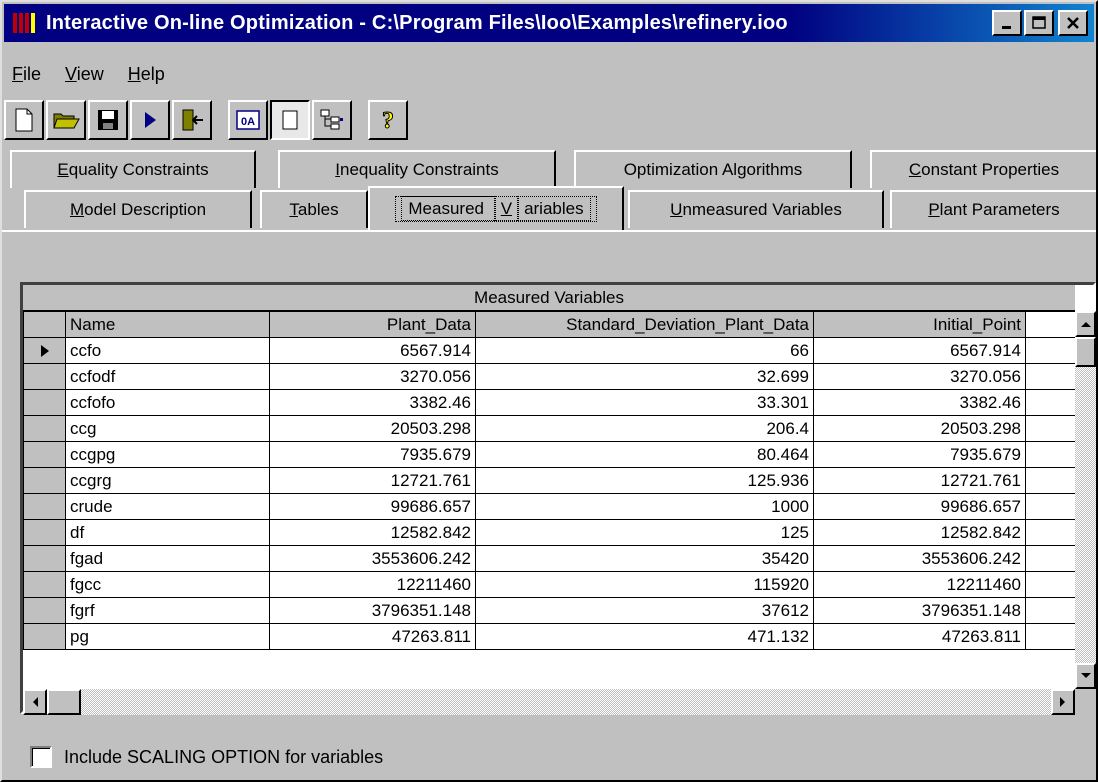 This screenshot has height=782, width=1098. Describe the element at coordinates (919, 324) in the screenshot. I see `column-header-initial-point: Initial_Point` at that location.